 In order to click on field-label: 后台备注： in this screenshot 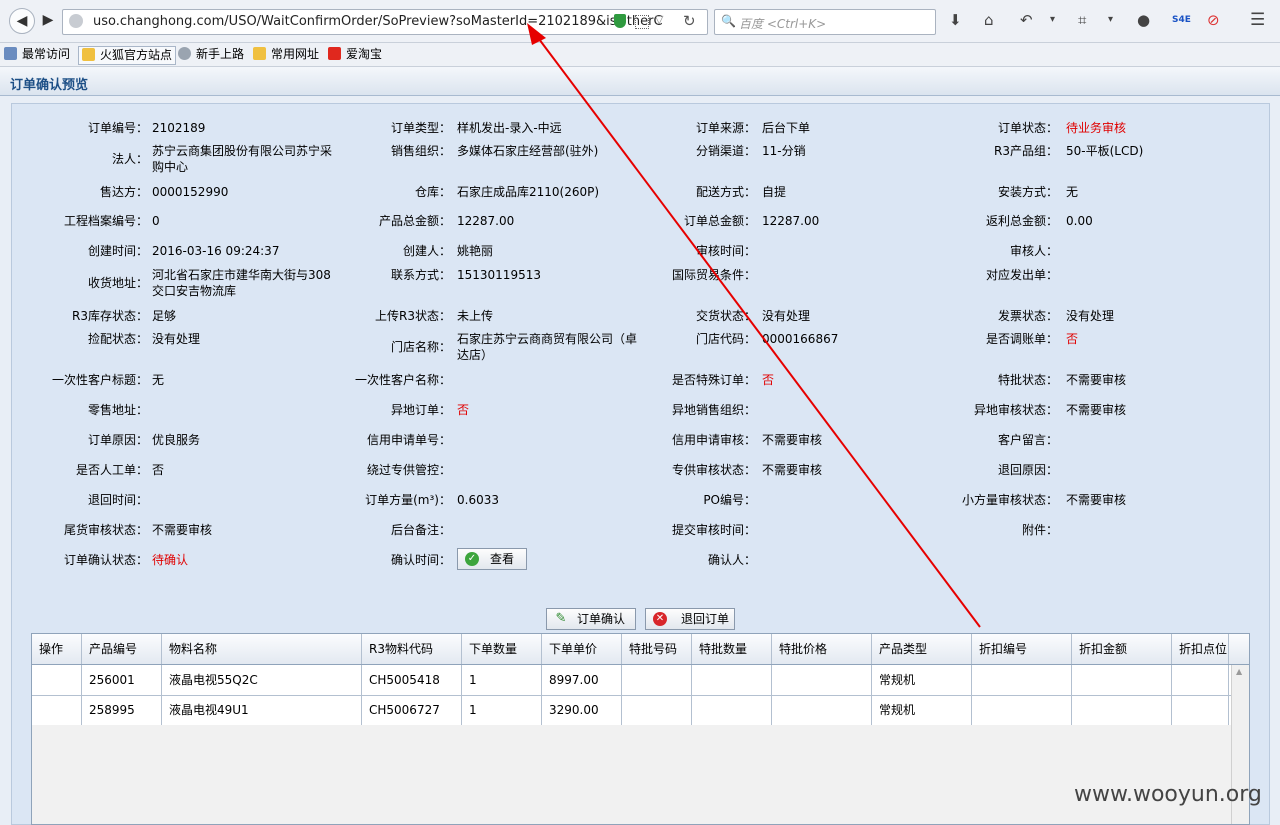, I will do `click(420, 530)`.